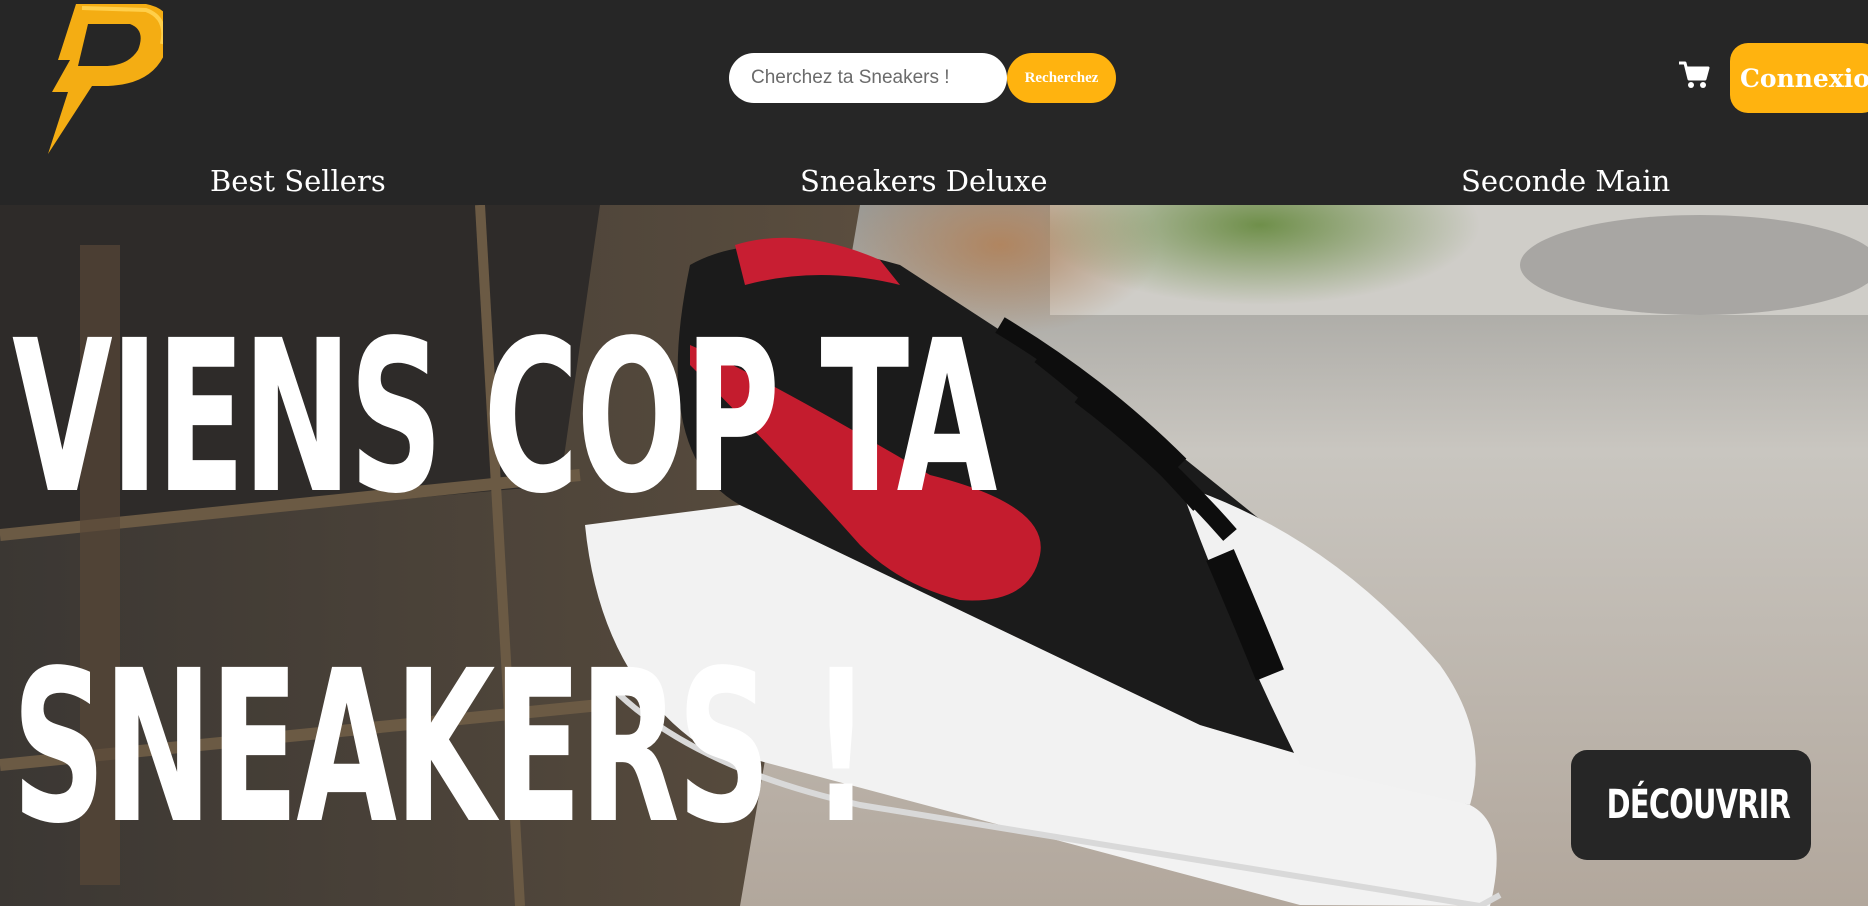 The width and height of the screenshot is (1868, 906). I want to click on login-button: Connexion, so click(1799, 78).